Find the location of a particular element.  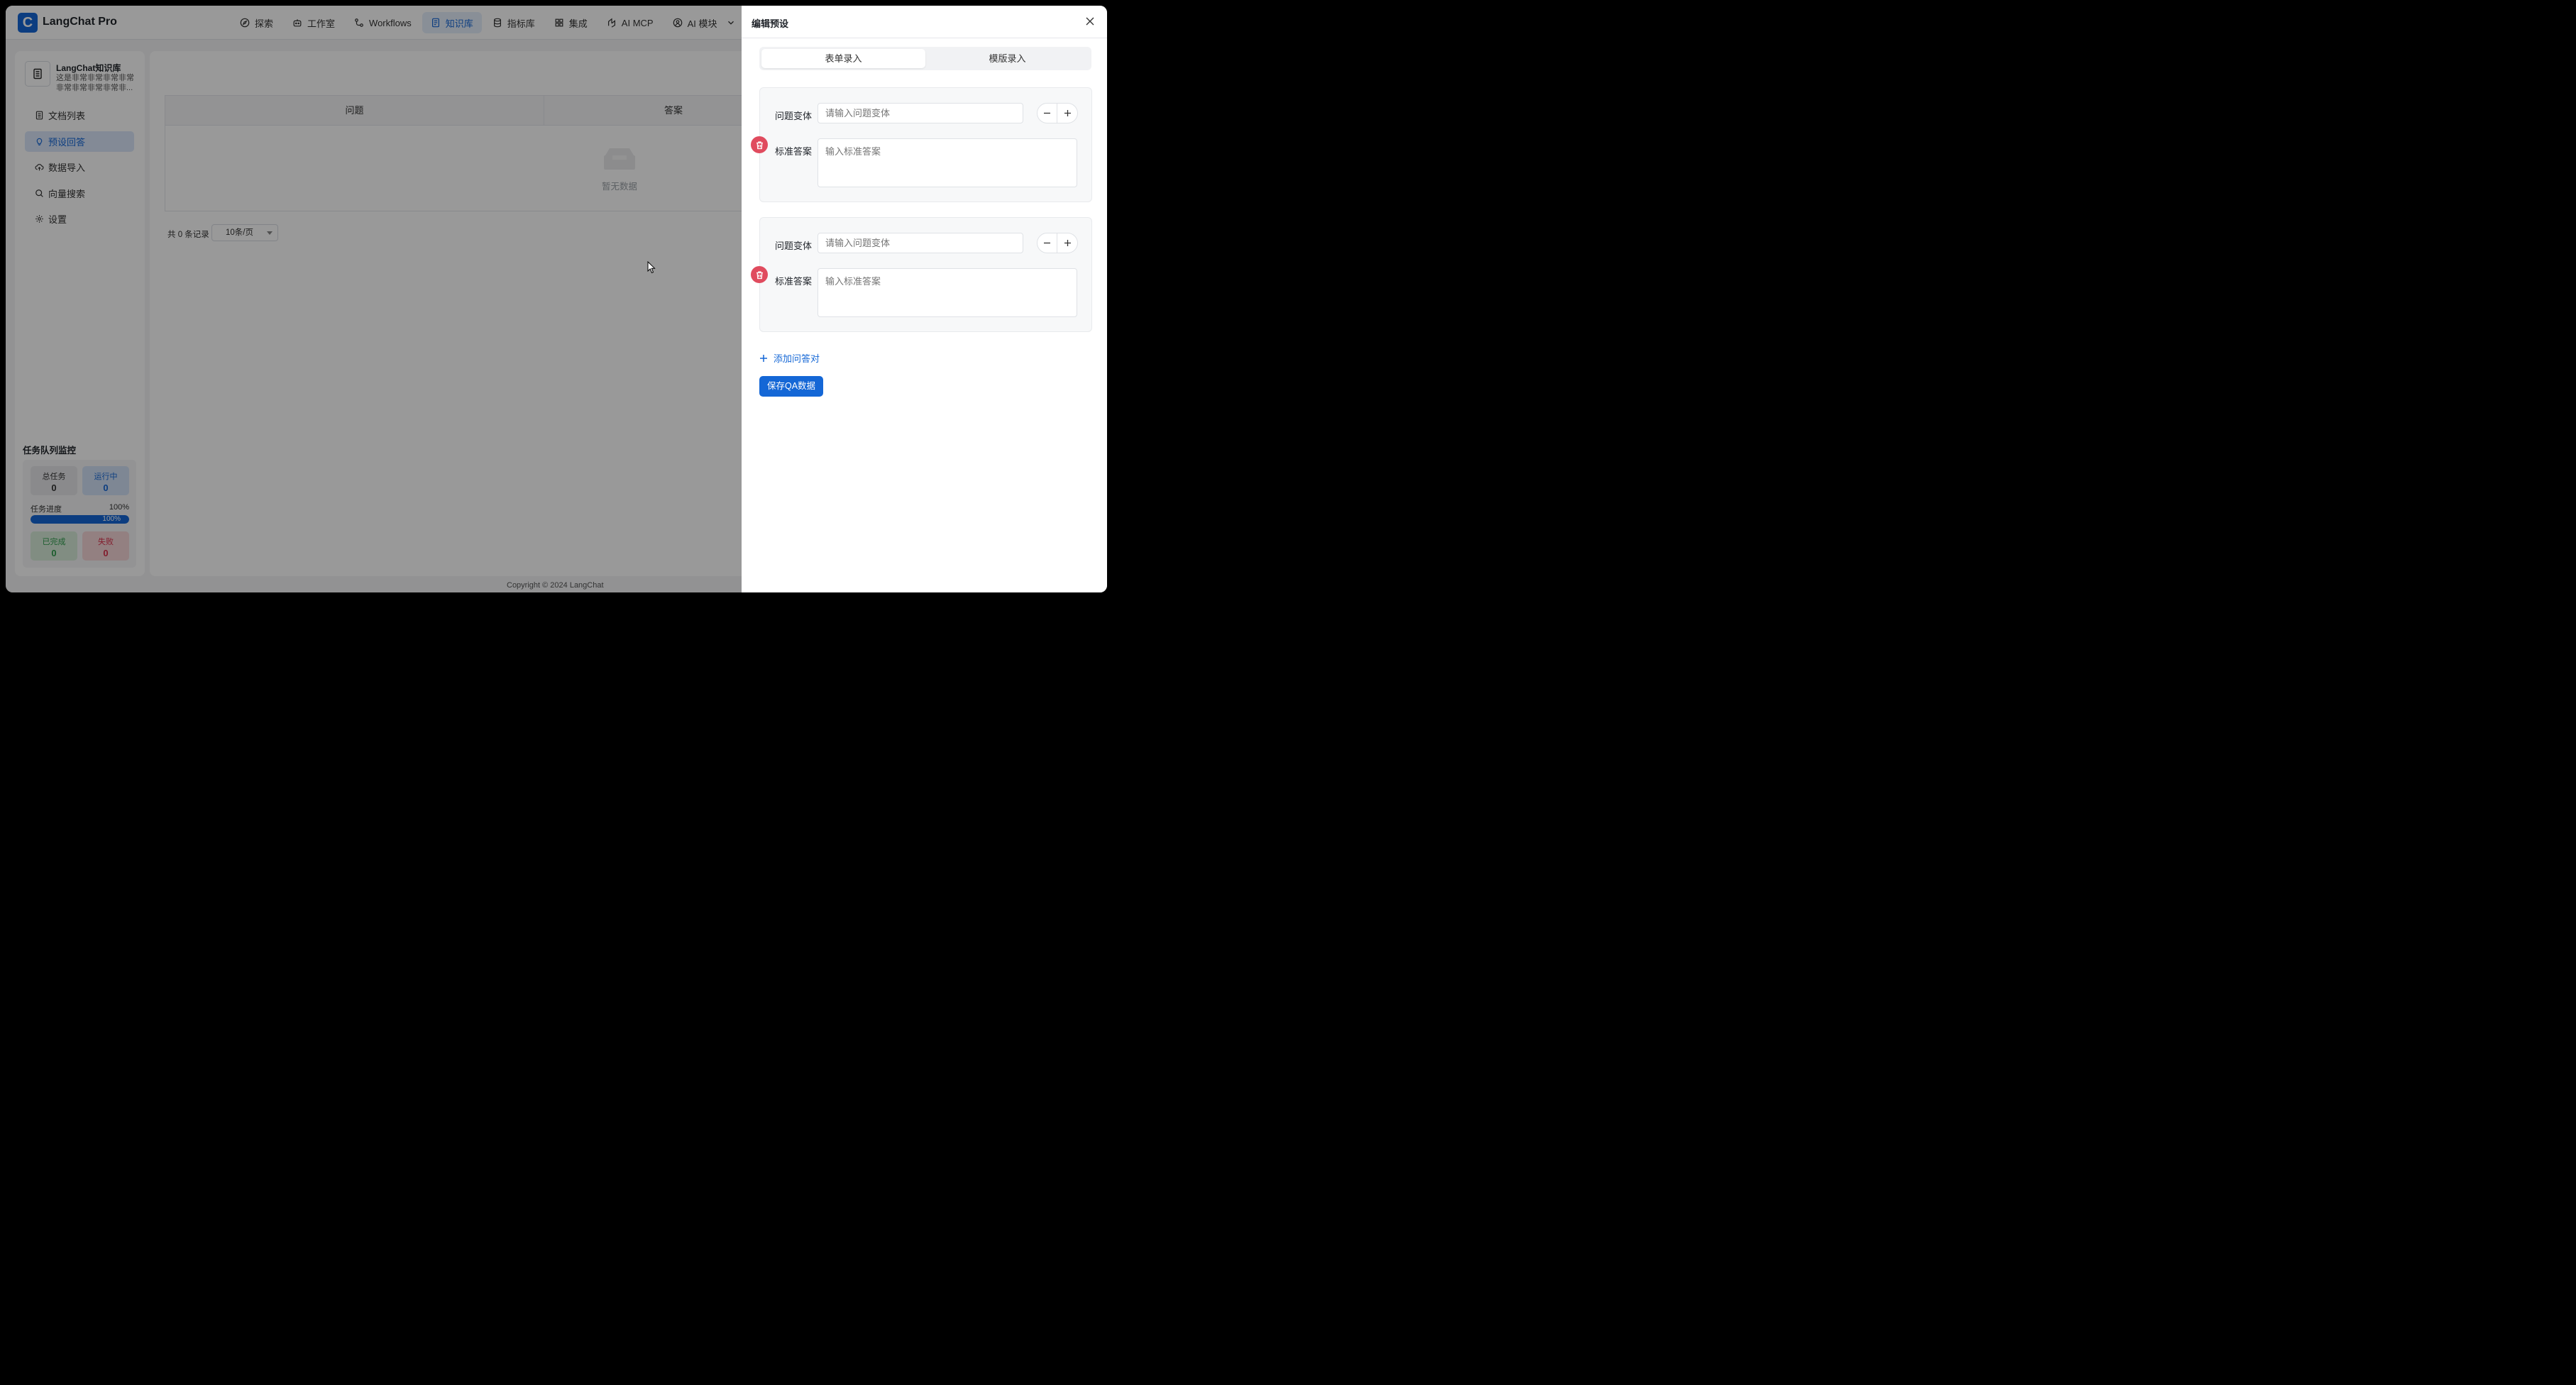

add-qa-pair-link: 添加问答对 is located at coordinates (789, 358).